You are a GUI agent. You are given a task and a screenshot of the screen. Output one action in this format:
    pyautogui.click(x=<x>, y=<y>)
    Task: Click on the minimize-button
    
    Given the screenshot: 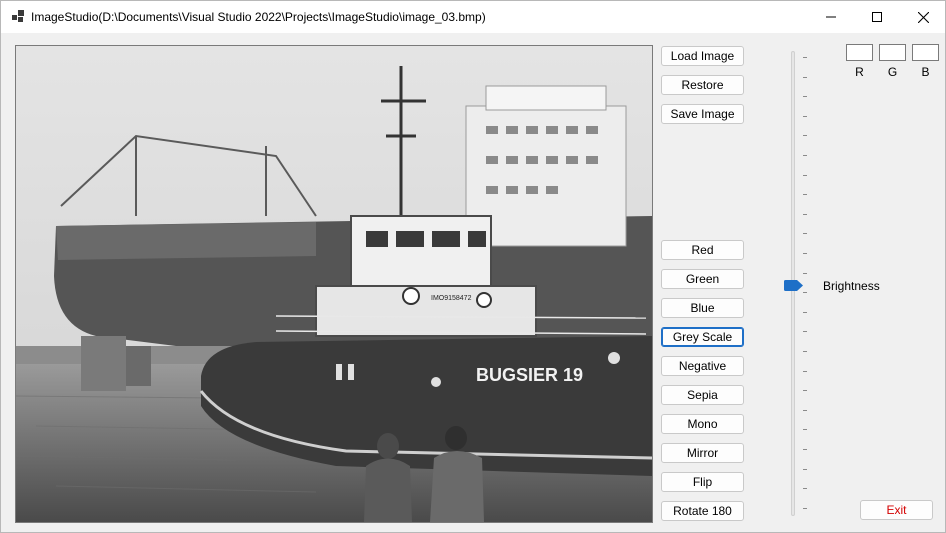 What is the action you would take?
    pyautogui.click(x=831, y=17)
    